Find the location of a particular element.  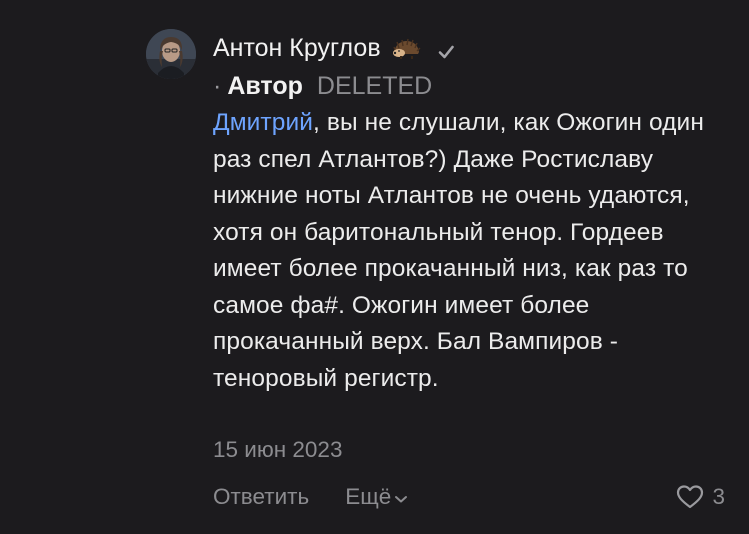

status-label: DELETED is located at coordinates (374, 85).